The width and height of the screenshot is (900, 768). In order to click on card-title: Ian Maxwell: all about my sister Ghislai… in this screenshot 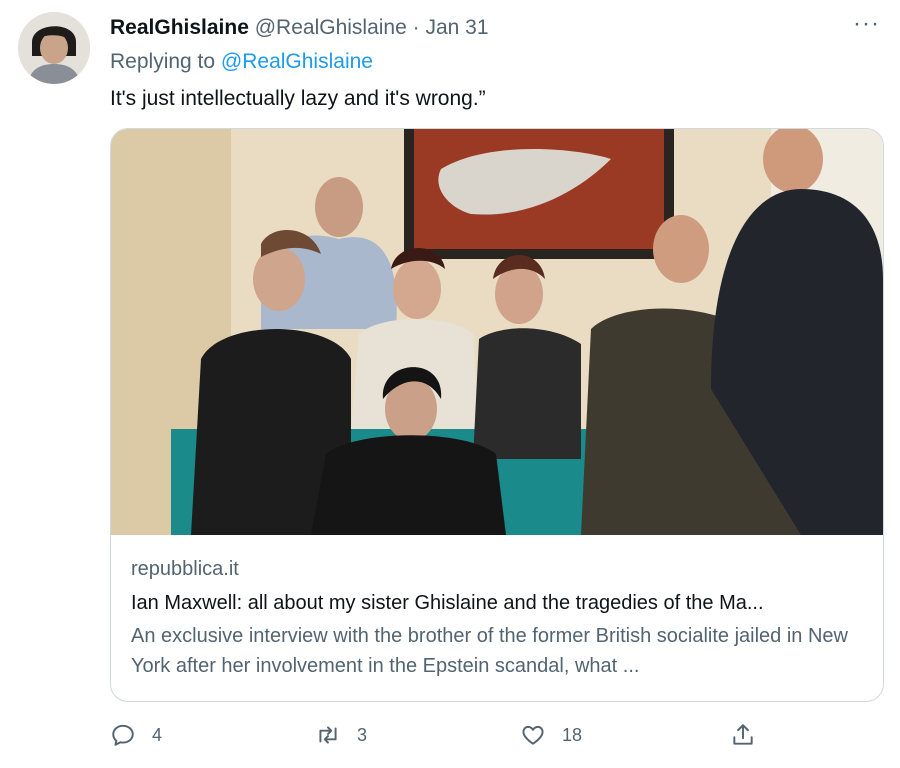, I will do `click(447, 603)`.